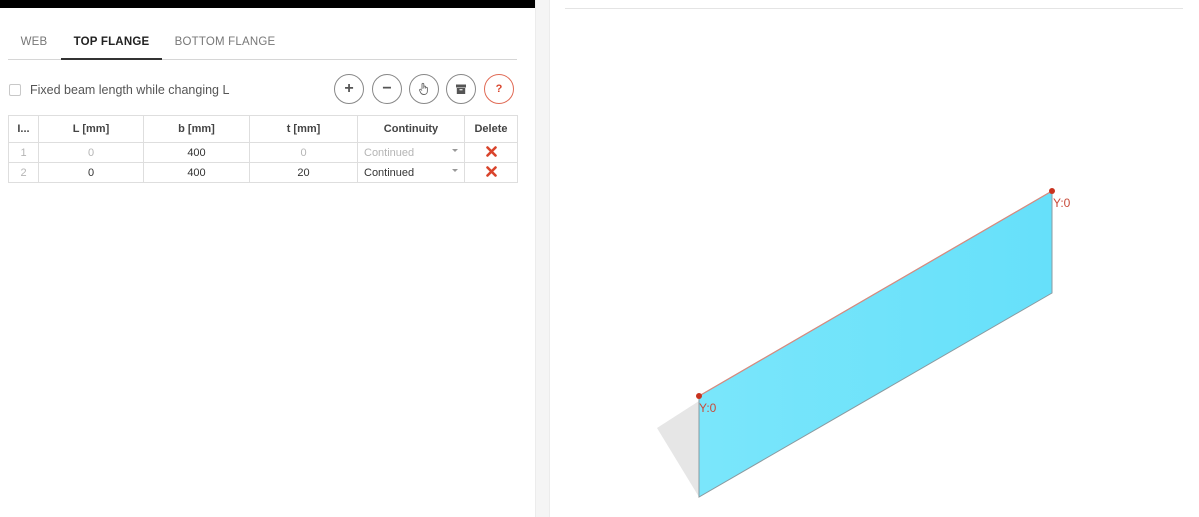  I want to click on cell-thickness: 0, so click(303, 152).